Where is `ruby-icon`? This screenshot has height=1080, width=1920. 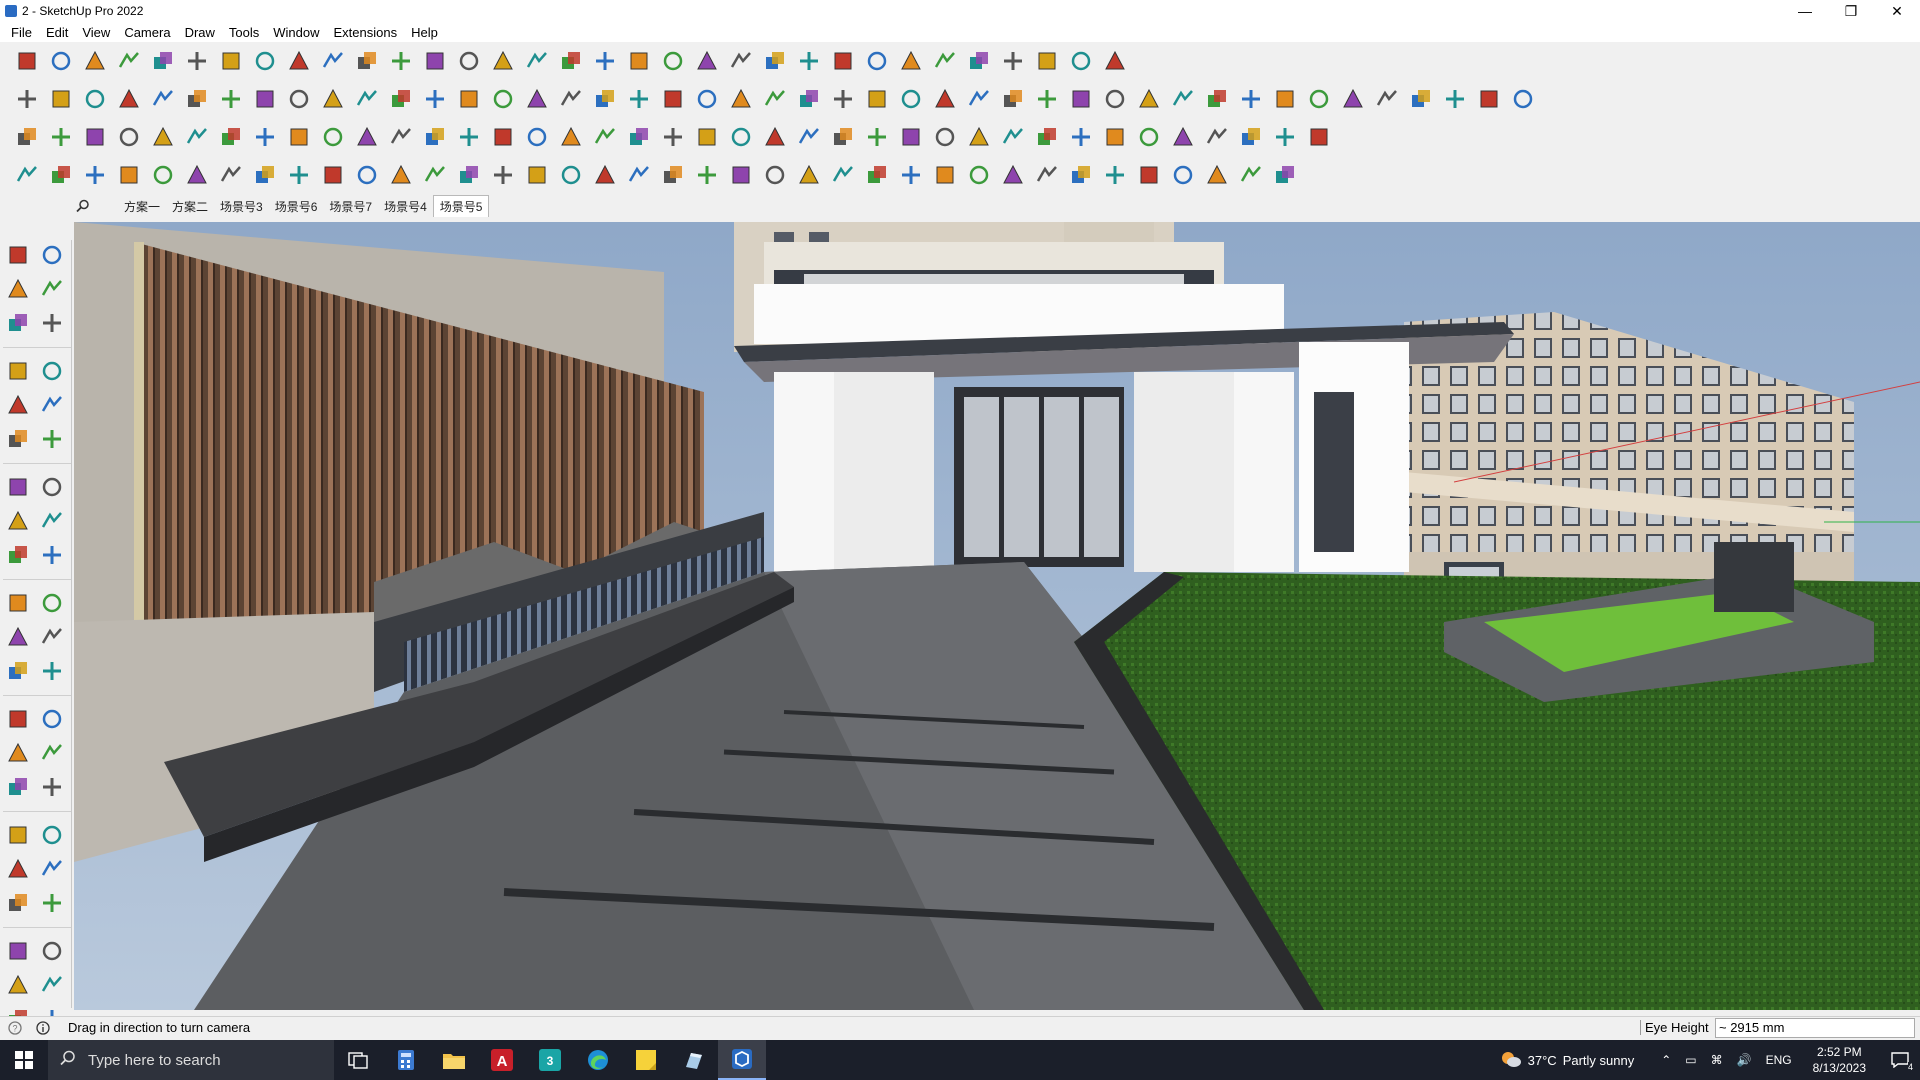 ruby-icon is located at coordinates (1115, 61).